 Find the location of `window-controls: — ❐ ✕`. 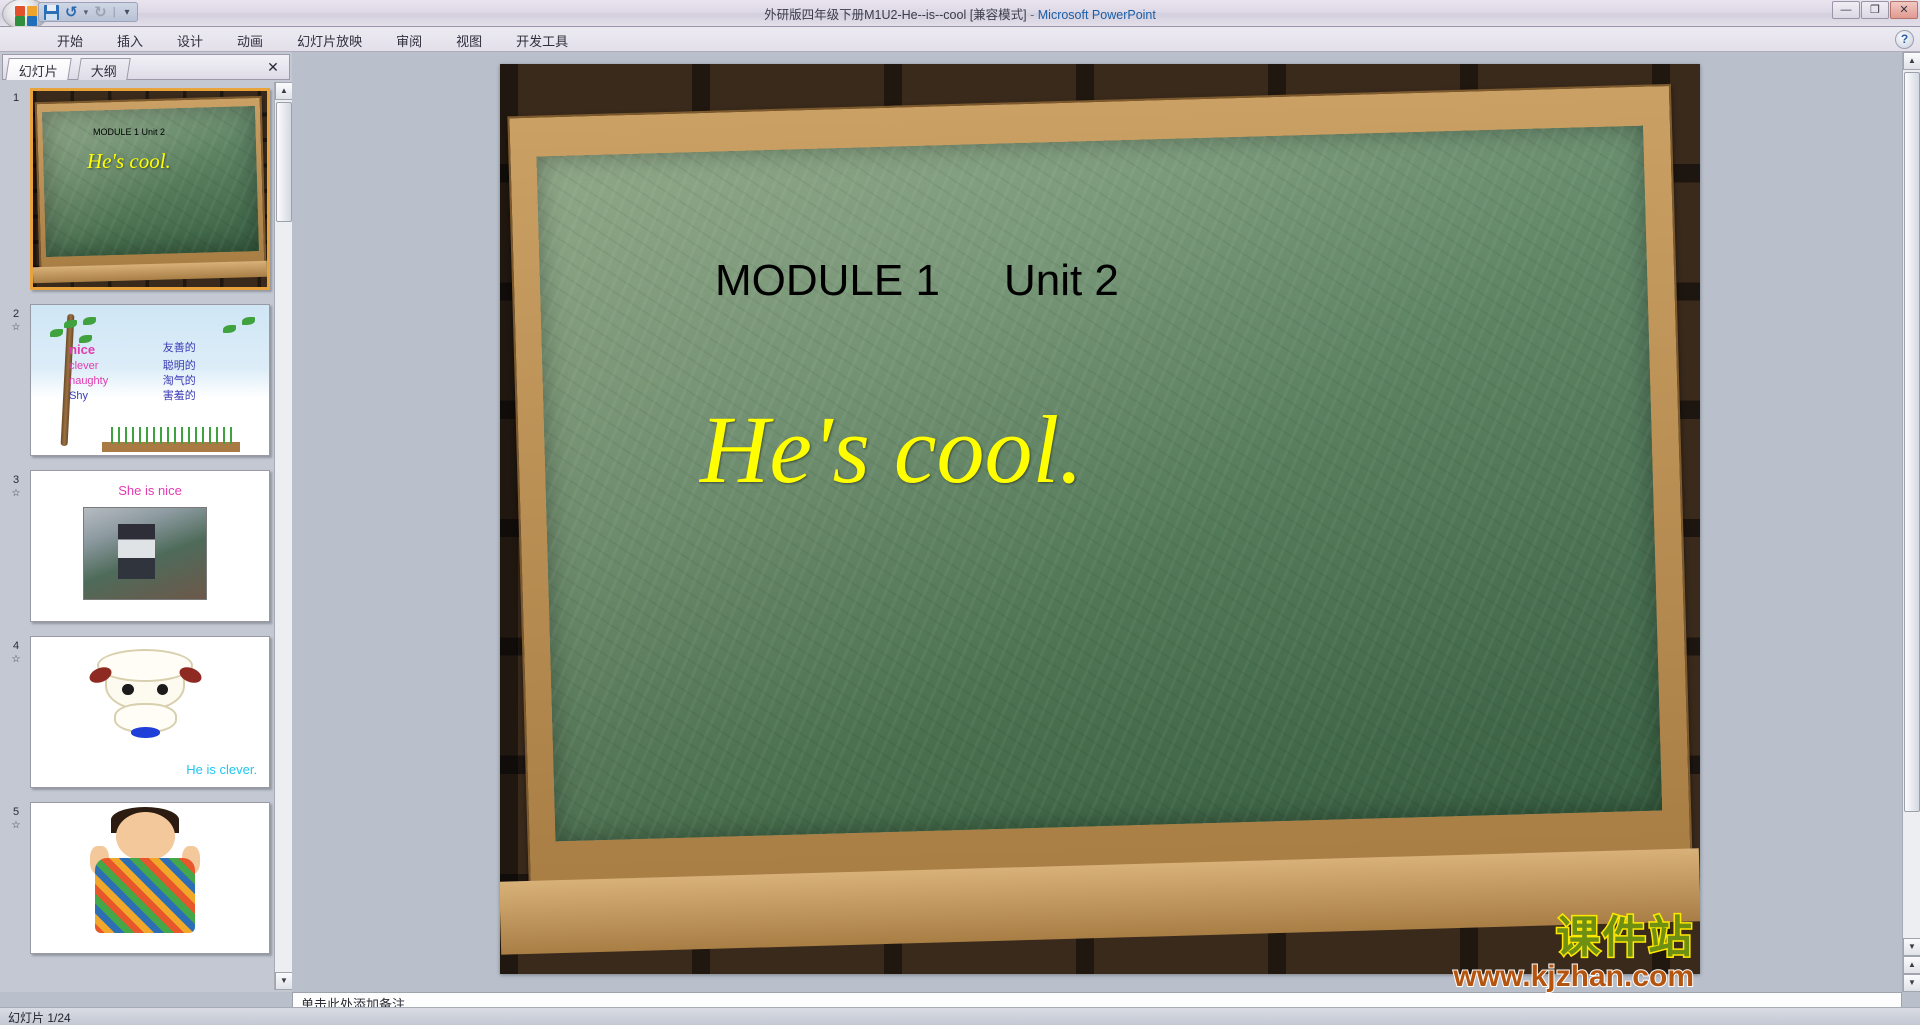

window-controls: — ❐ ✕ is located at coordinates (1875, 10).